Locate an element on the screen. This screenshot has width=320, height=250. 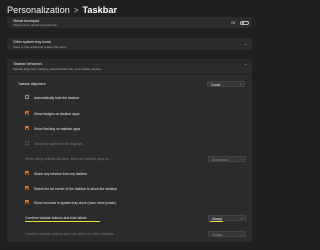
combine-other-value: Always is located at coordinates (217, 234).